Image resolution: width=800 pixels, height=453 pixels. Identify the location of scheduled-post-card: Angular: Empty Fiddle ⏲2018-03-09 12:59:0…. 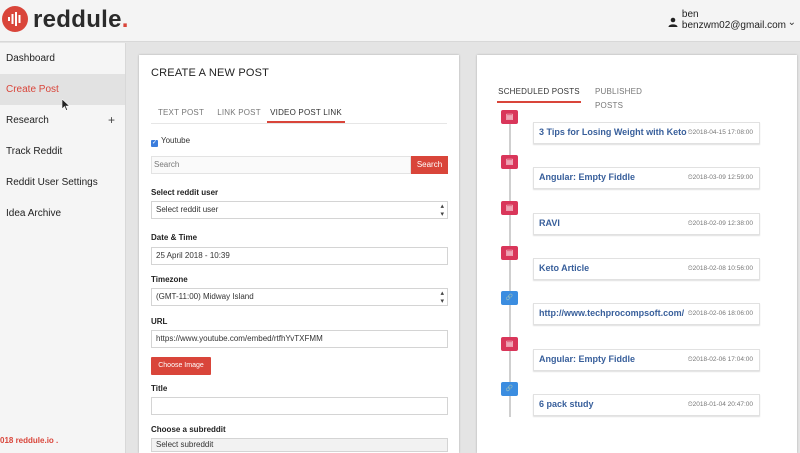
(646, 178).